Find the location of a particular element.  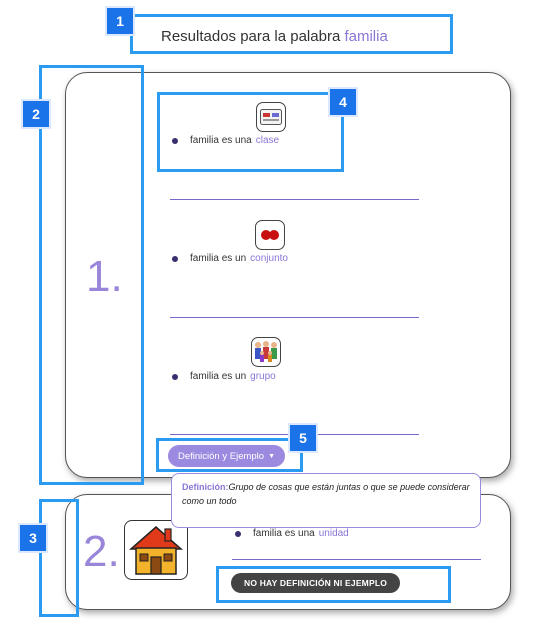

relation-row: familia es un conjunto is located at coordinates (230, 258).